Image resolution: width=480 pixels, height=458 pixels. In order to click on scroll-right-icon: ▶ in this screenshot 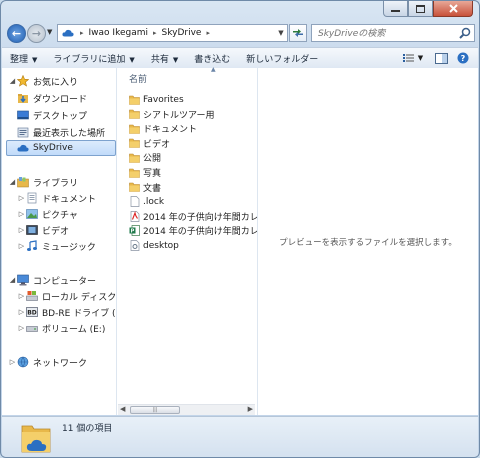, I will do `click(250, 409)`.